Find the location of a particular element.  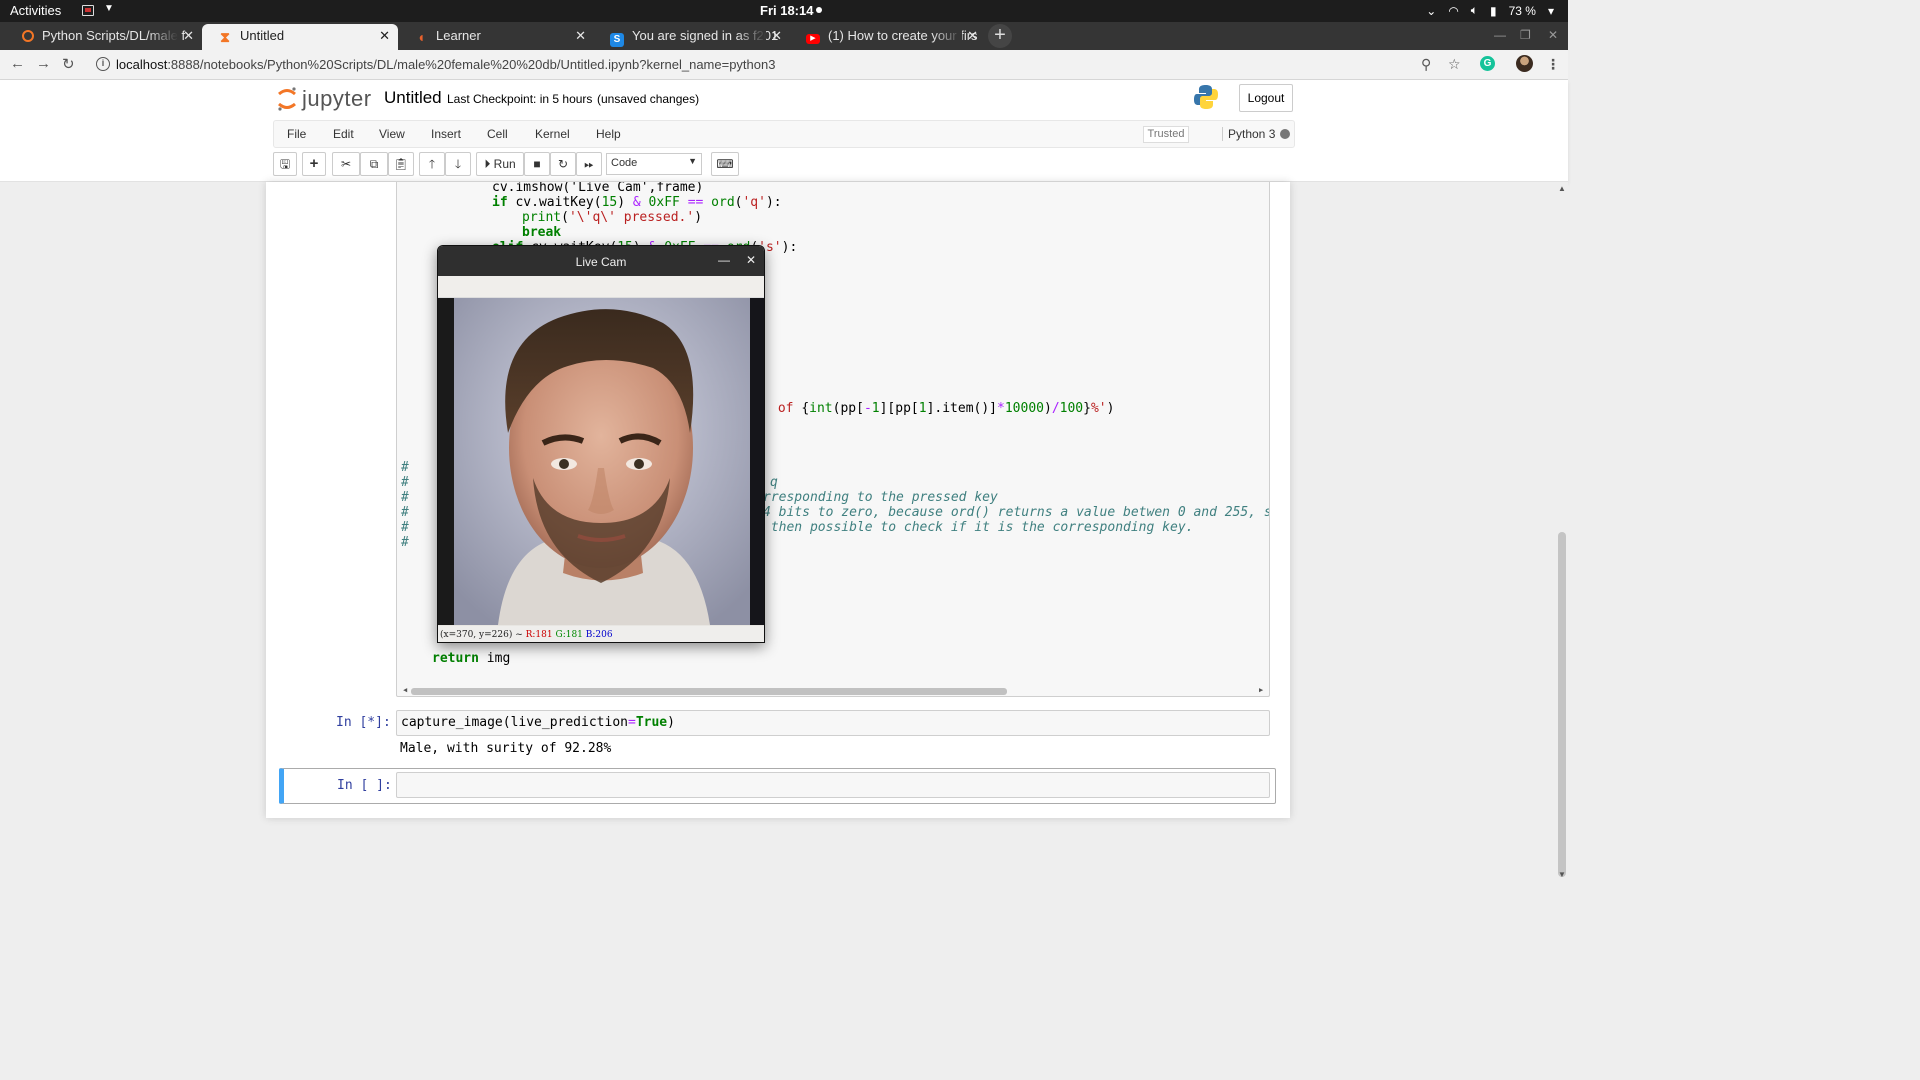

copy-button: ⧉ is located at coordinates (374, 164).